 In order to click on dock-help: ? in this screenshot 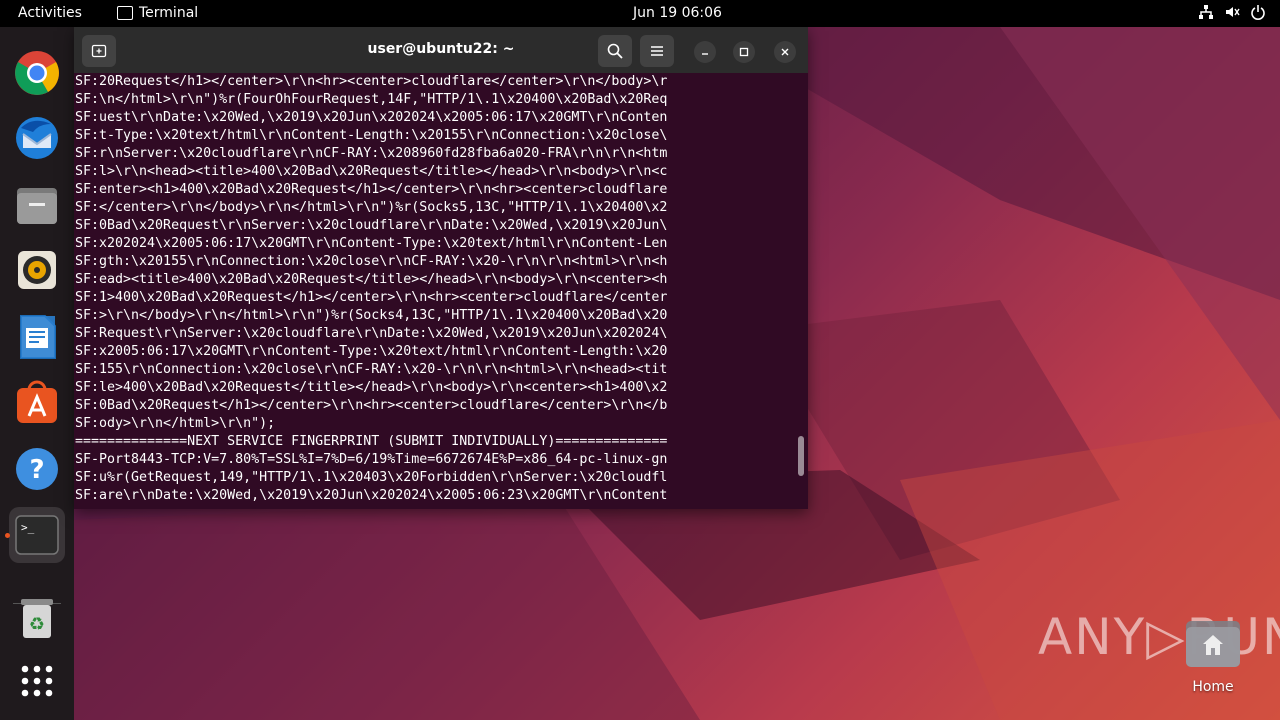, I will do `click(37, 469)`.